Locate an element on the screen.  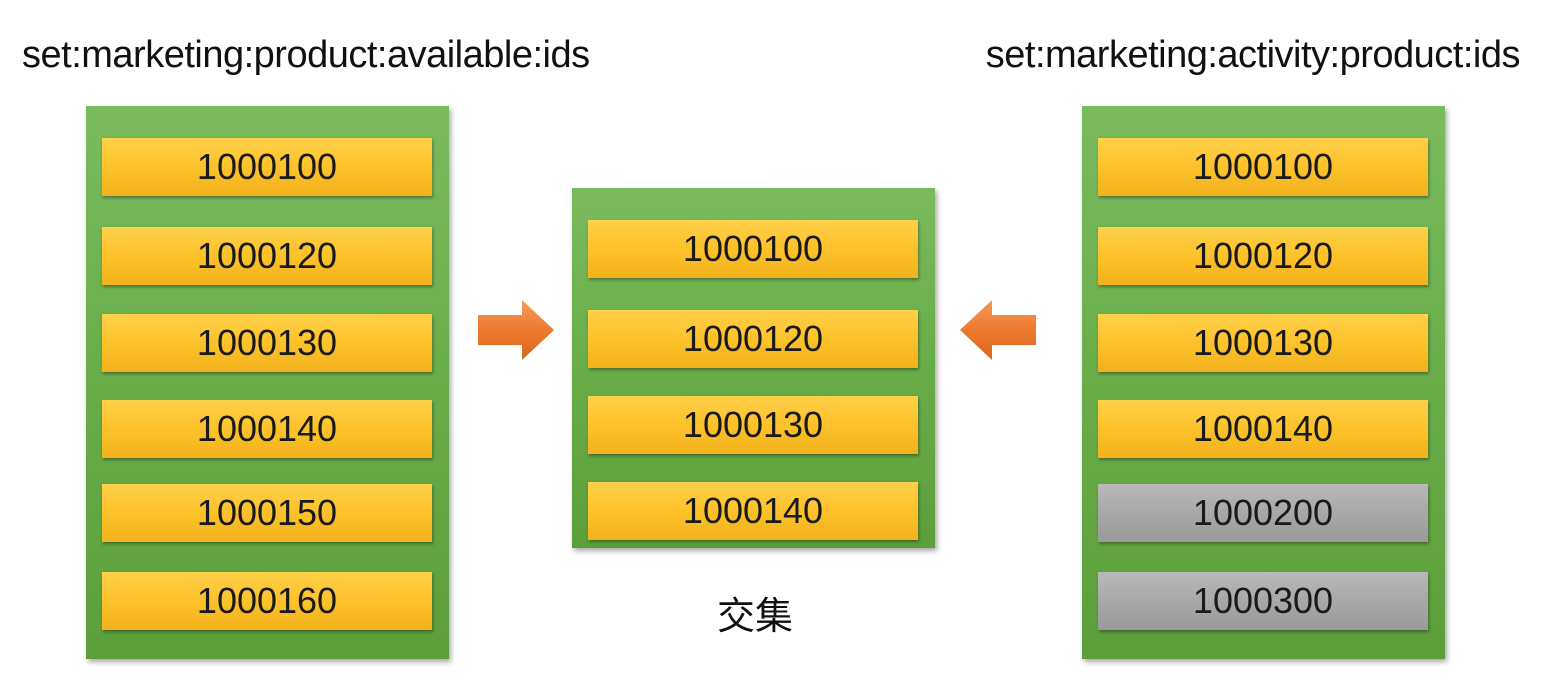
right-set-item: 1000100 is located at coordinates (1263, 167).